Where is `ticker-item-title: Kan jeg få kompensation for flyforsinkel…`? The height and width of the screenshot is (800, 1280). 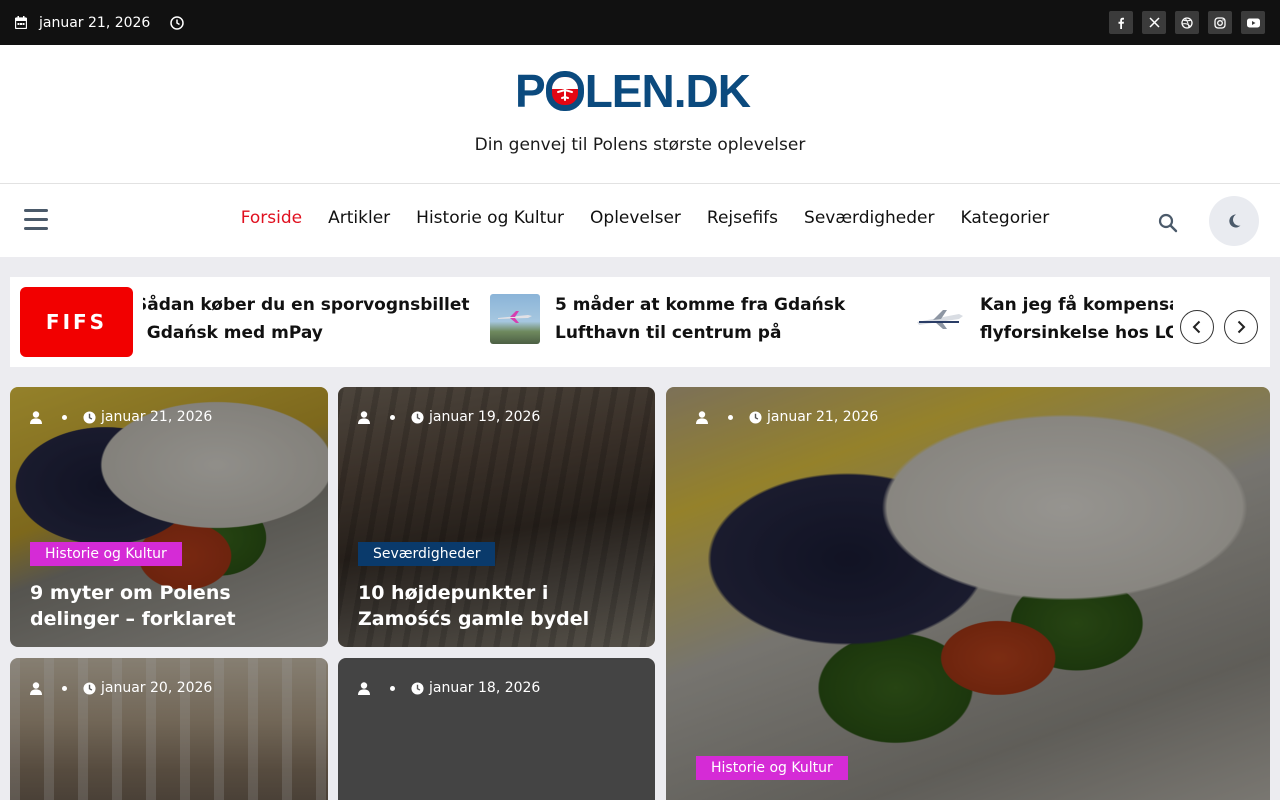
ticker-item-title: Kan jeg få kompensation for flyforsinkel… is located at coordinates (1076, 319).